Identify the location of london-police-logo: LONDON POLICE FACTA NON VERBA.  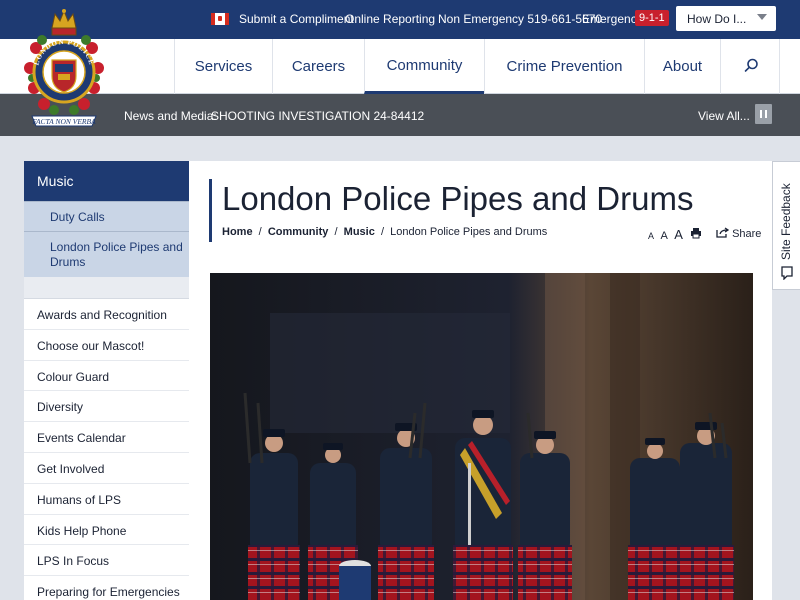
(64, 69).